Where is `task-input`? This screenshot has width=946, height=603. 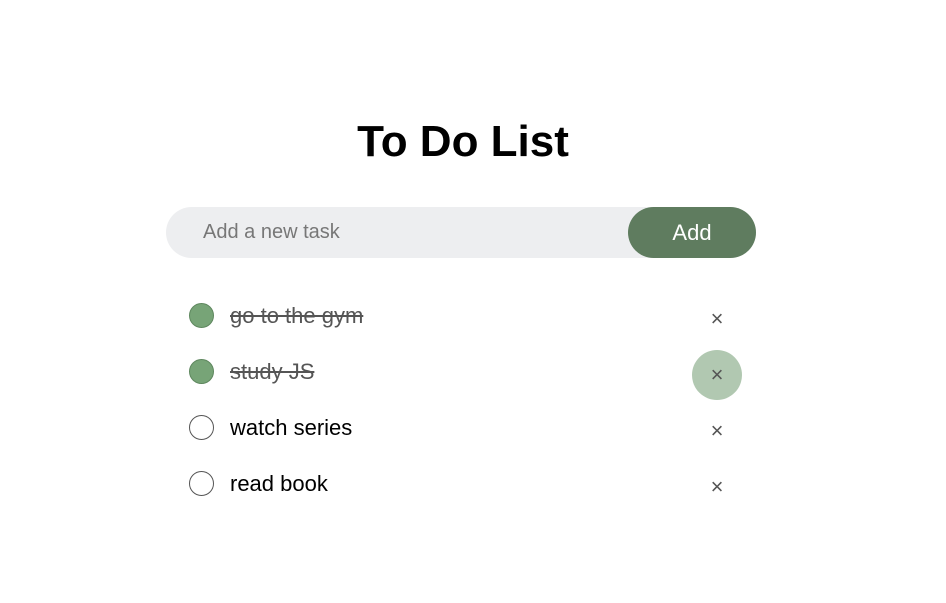 task-input is located at coordinates (396, 232).